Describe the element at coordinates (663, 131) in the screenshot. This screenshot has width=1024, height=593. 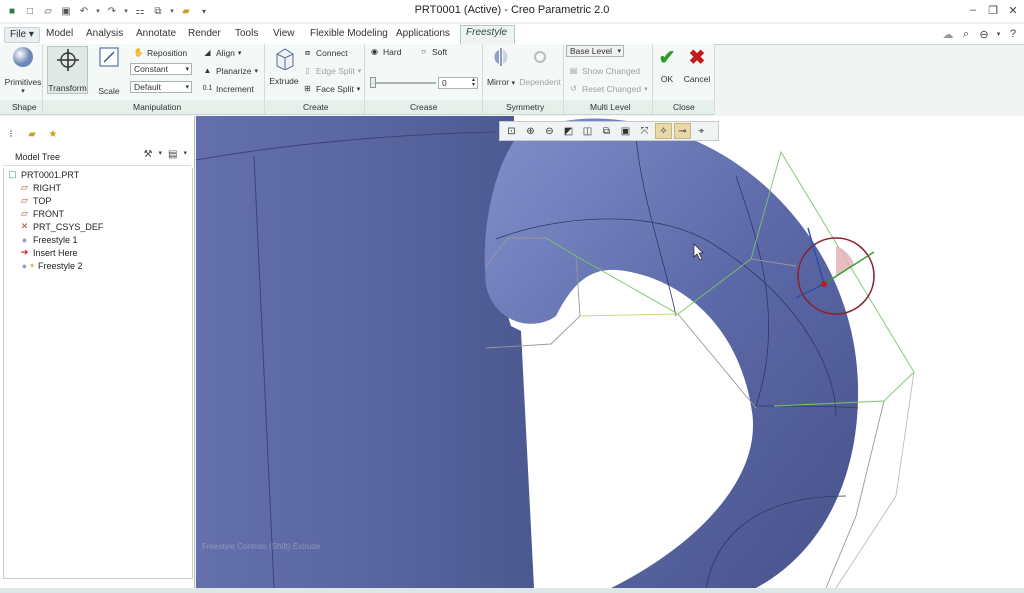
I see `datum-display-icon: ✧` at that location.